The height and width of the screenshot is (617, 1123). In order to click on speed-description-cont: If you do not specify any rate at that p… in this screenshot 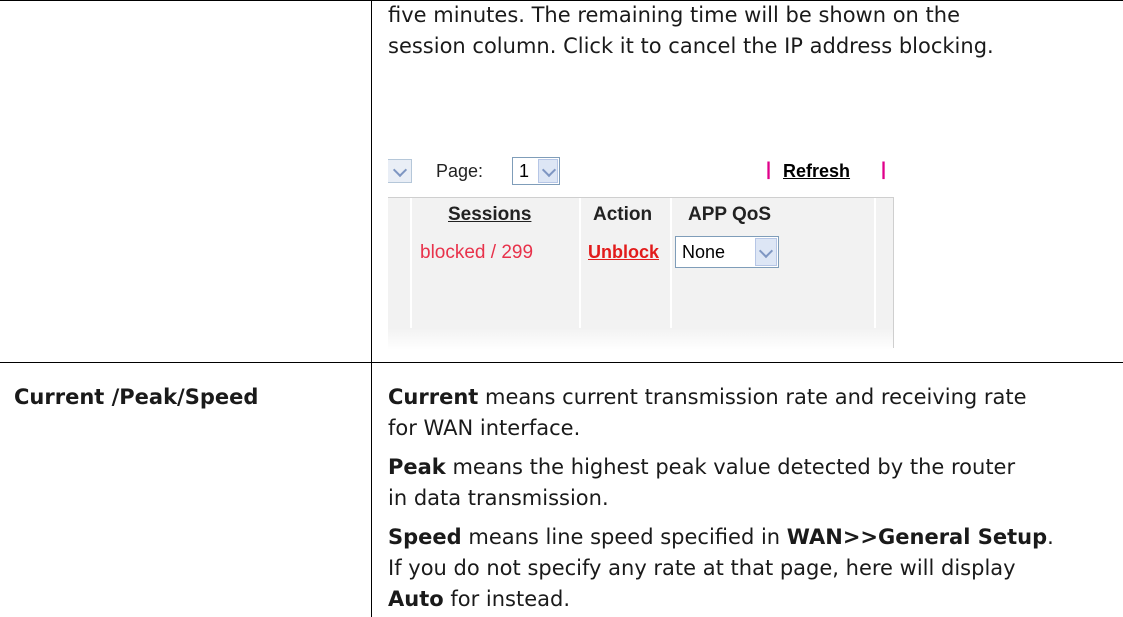, I will do `click(702, 568)`.